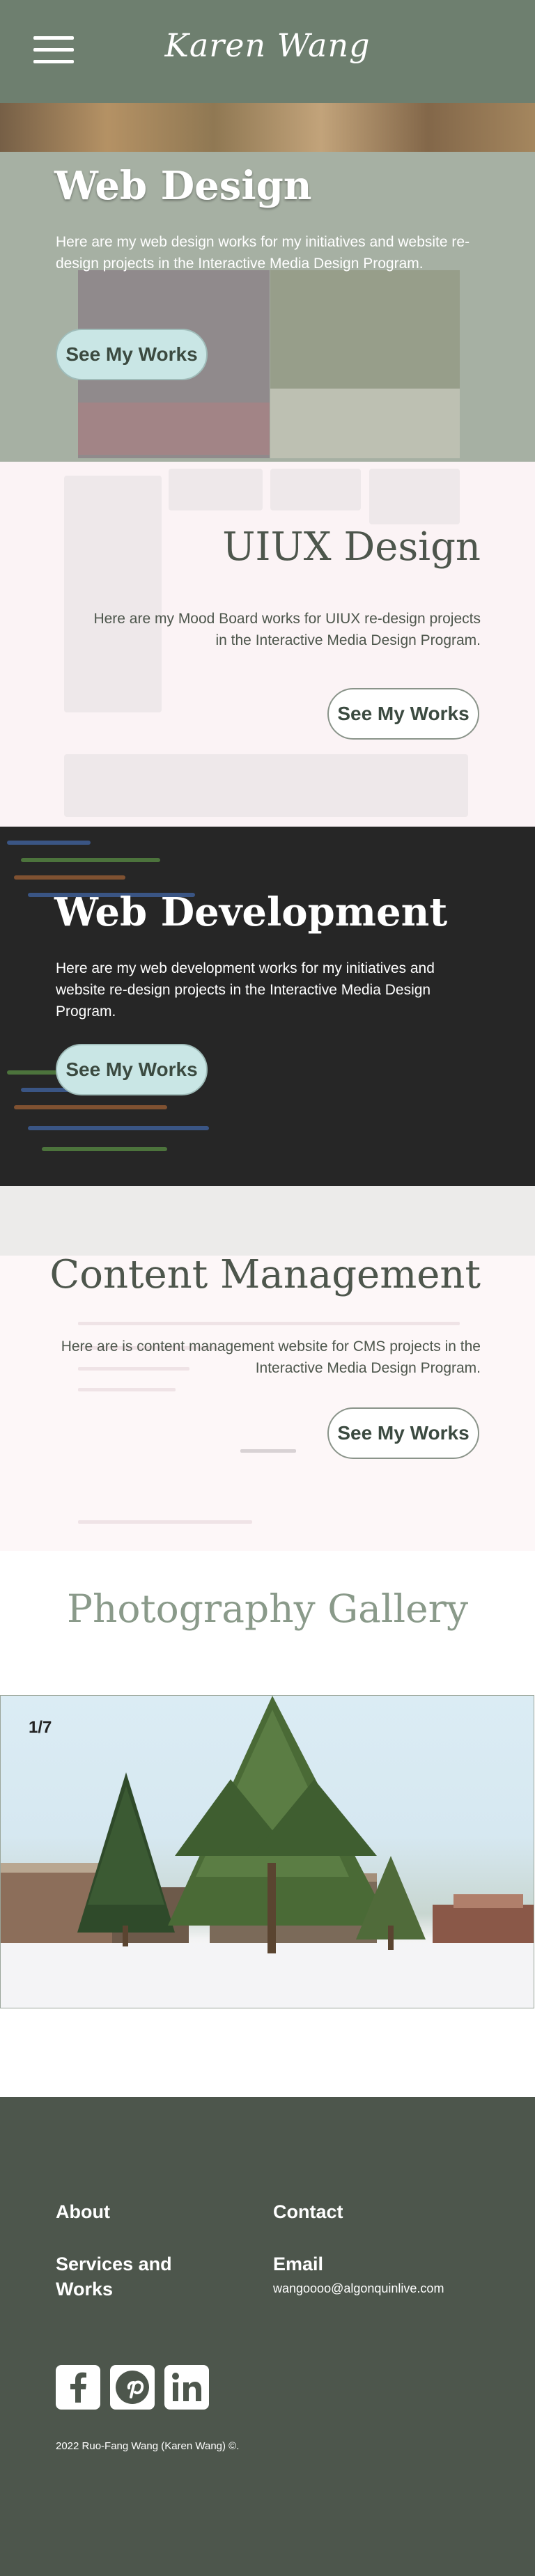 This screenshot has height=2576, width=535. I want to click on pinterest-icon, so click(132, 2387).